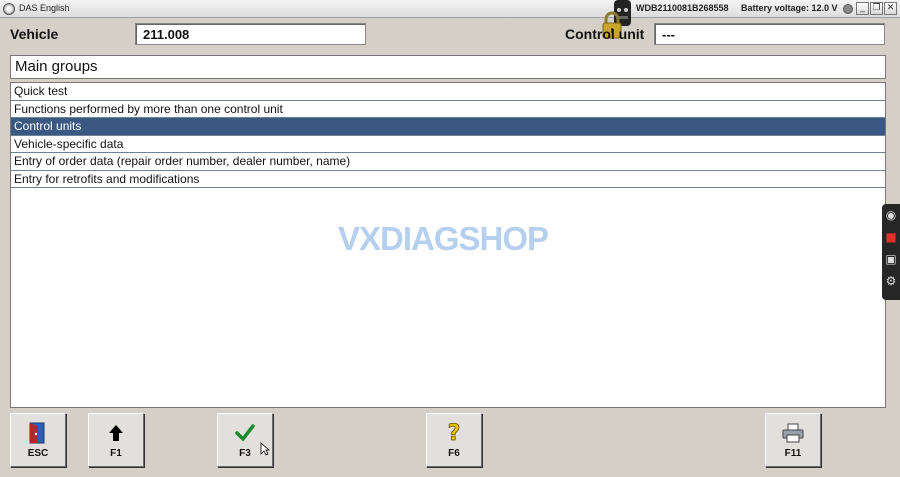  What do you see at coordinates (245, 440) in the screenshot?
I see `f3-button: F3` at bounding box center [245, 440].